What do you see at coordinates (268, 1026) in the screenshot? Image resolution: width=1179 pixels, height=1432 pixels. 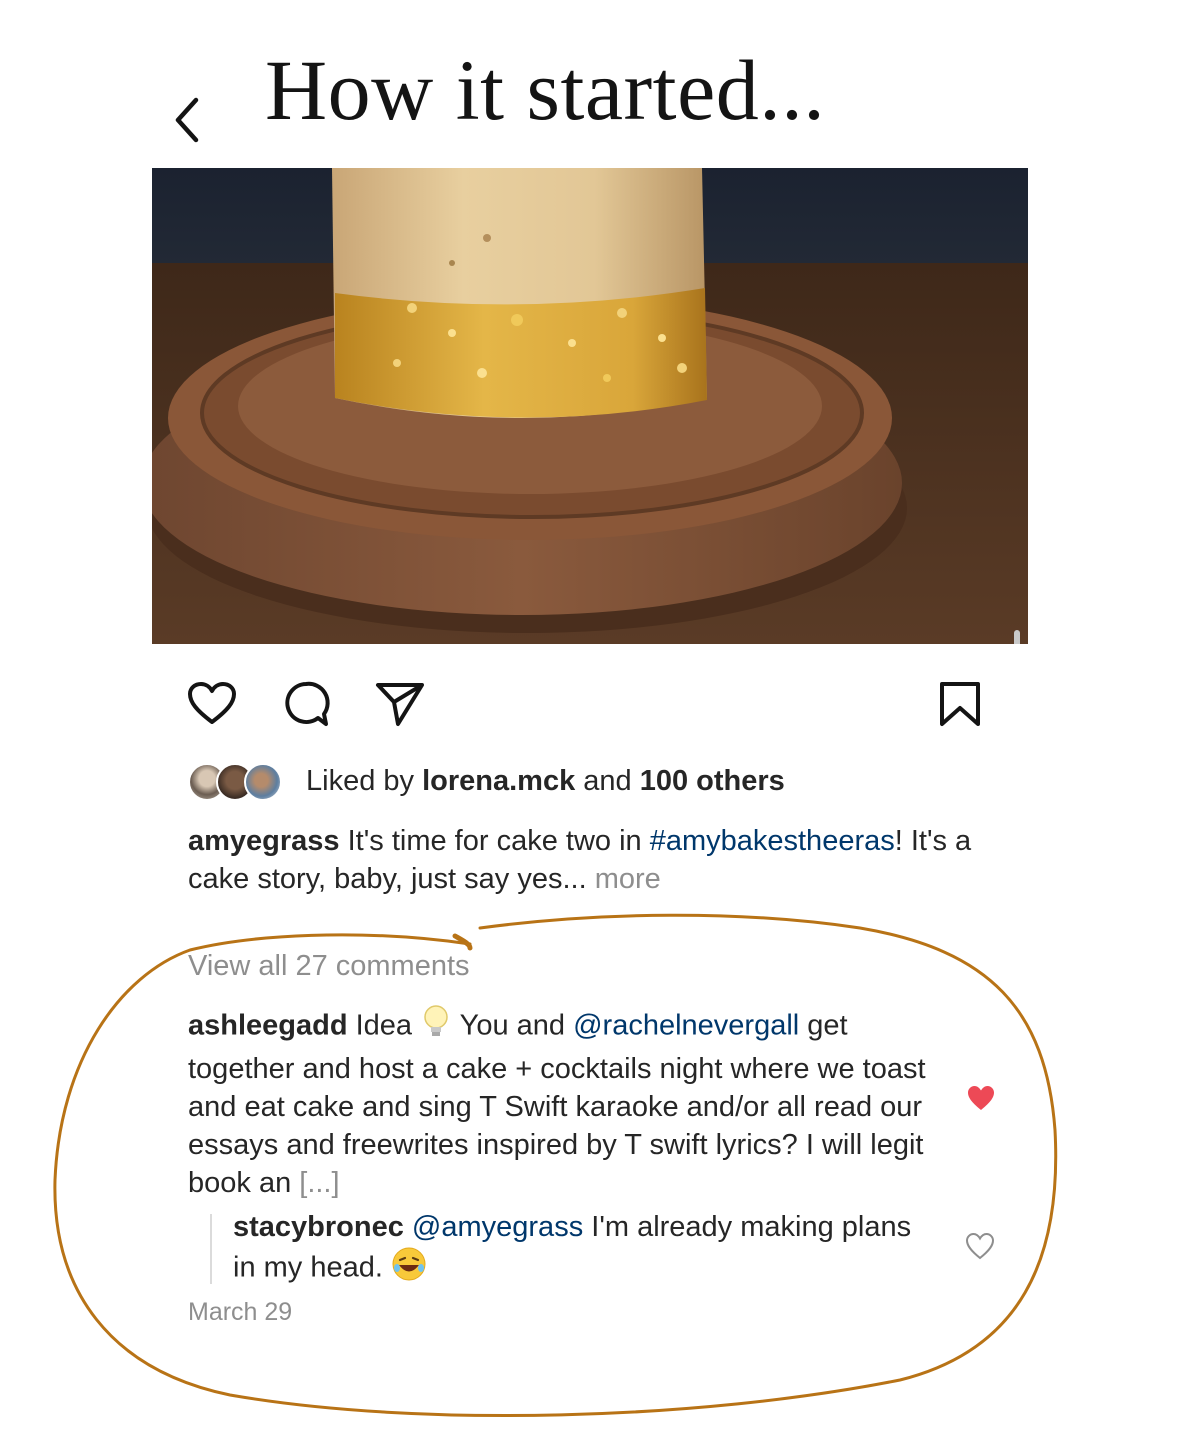 I see `comment-username: ashleegadd` at bounding box center [268, 1026].